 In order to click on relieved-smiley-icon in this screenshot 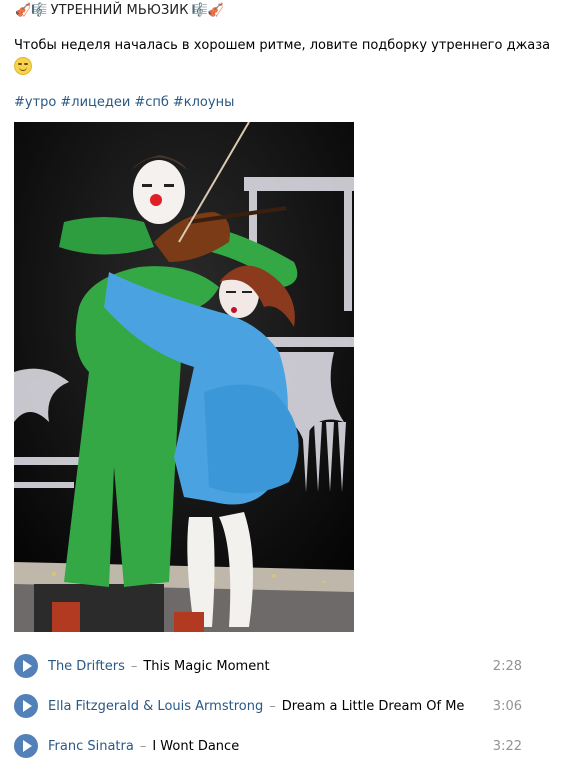, I will do `click(23, 66)`.